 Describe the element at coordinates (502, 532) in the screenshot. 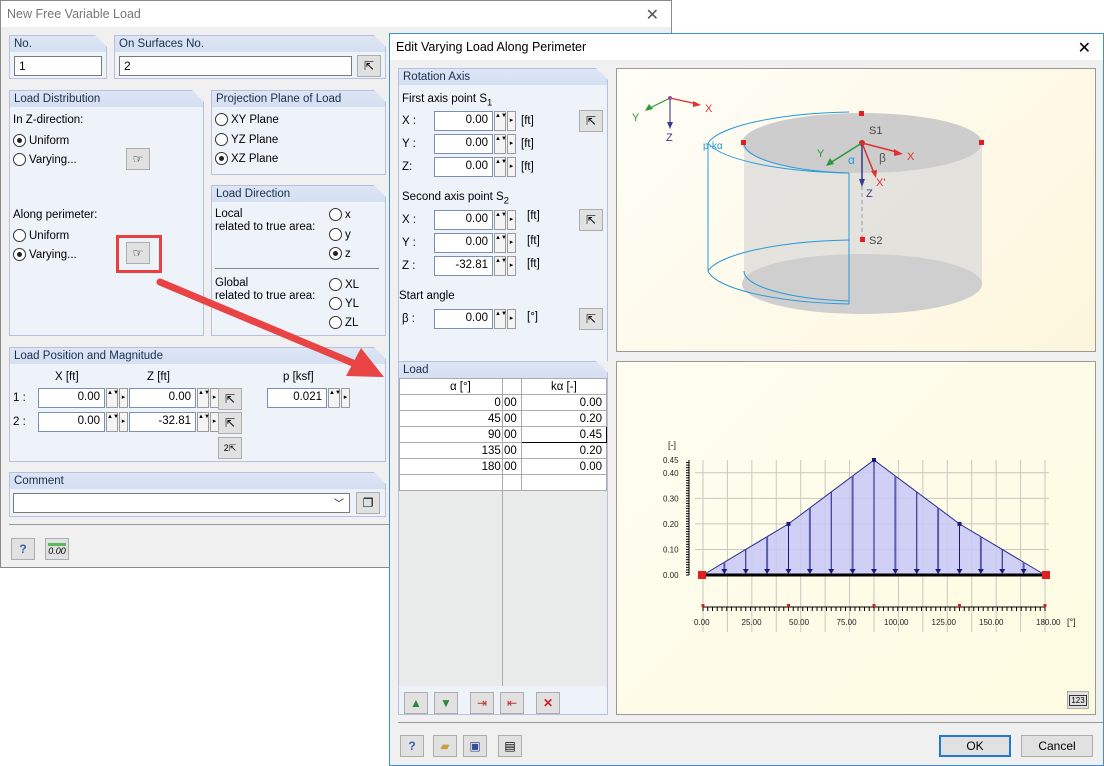

I see `table-column-divider` at that location.